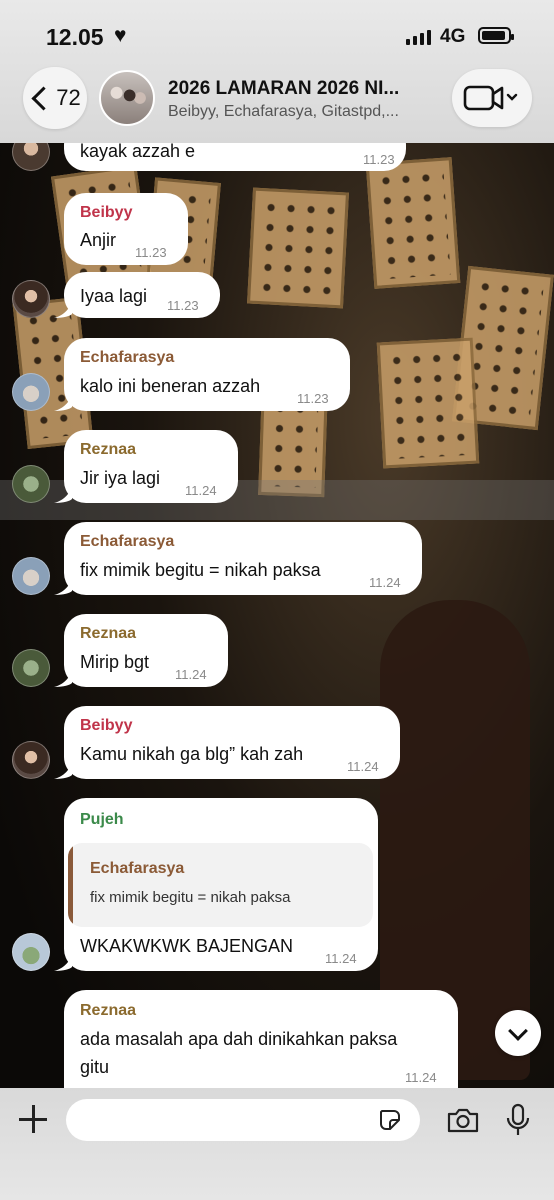  Describe the element at coordinates (170, 386) in the screenshot. I see `message-text: kalo ini beneran azzah` at that location.